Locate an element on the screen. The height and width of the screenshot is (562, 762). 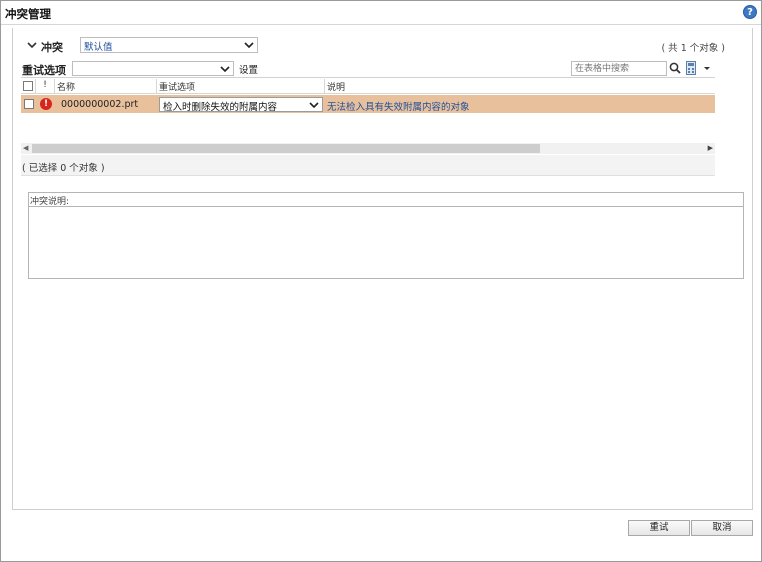
scrollbar-thumb is located at coordinates (286, 148).